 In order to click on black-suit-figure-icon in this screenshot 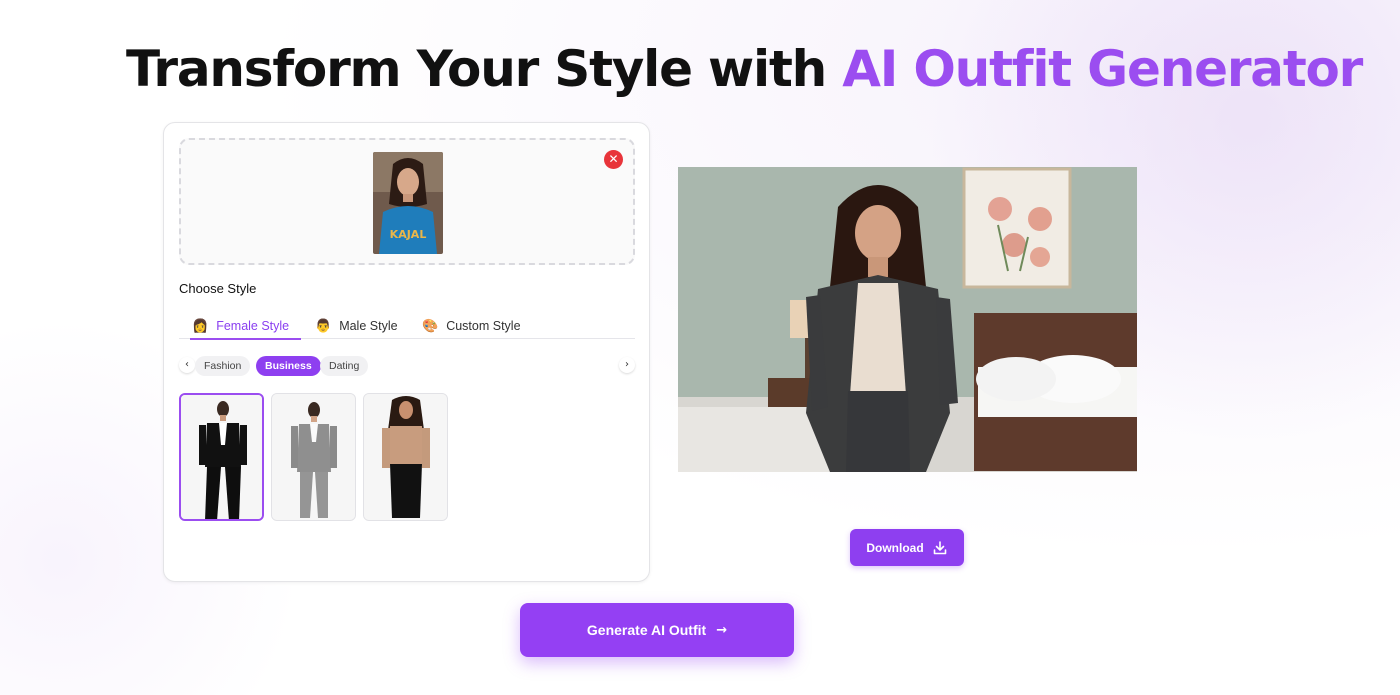, I will do `click(221, 457)`.